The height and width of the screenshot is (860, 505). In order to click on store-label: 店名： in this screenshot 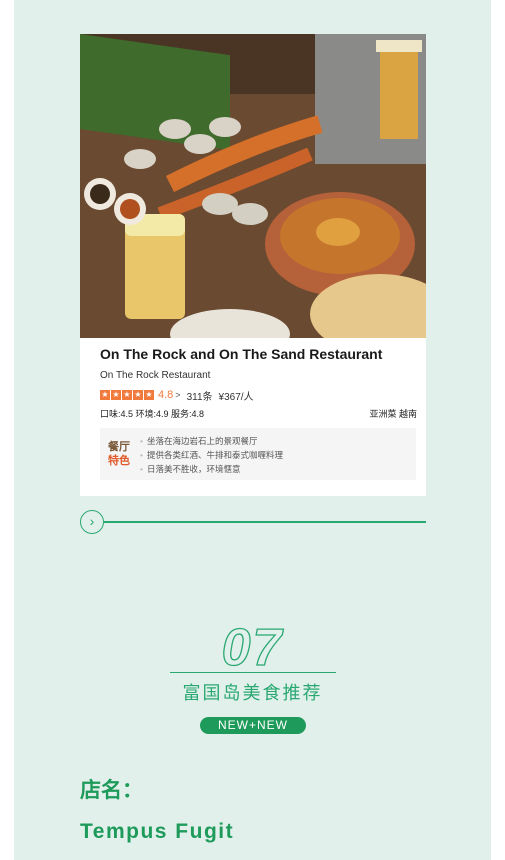, I will do `click(111, 790)`.